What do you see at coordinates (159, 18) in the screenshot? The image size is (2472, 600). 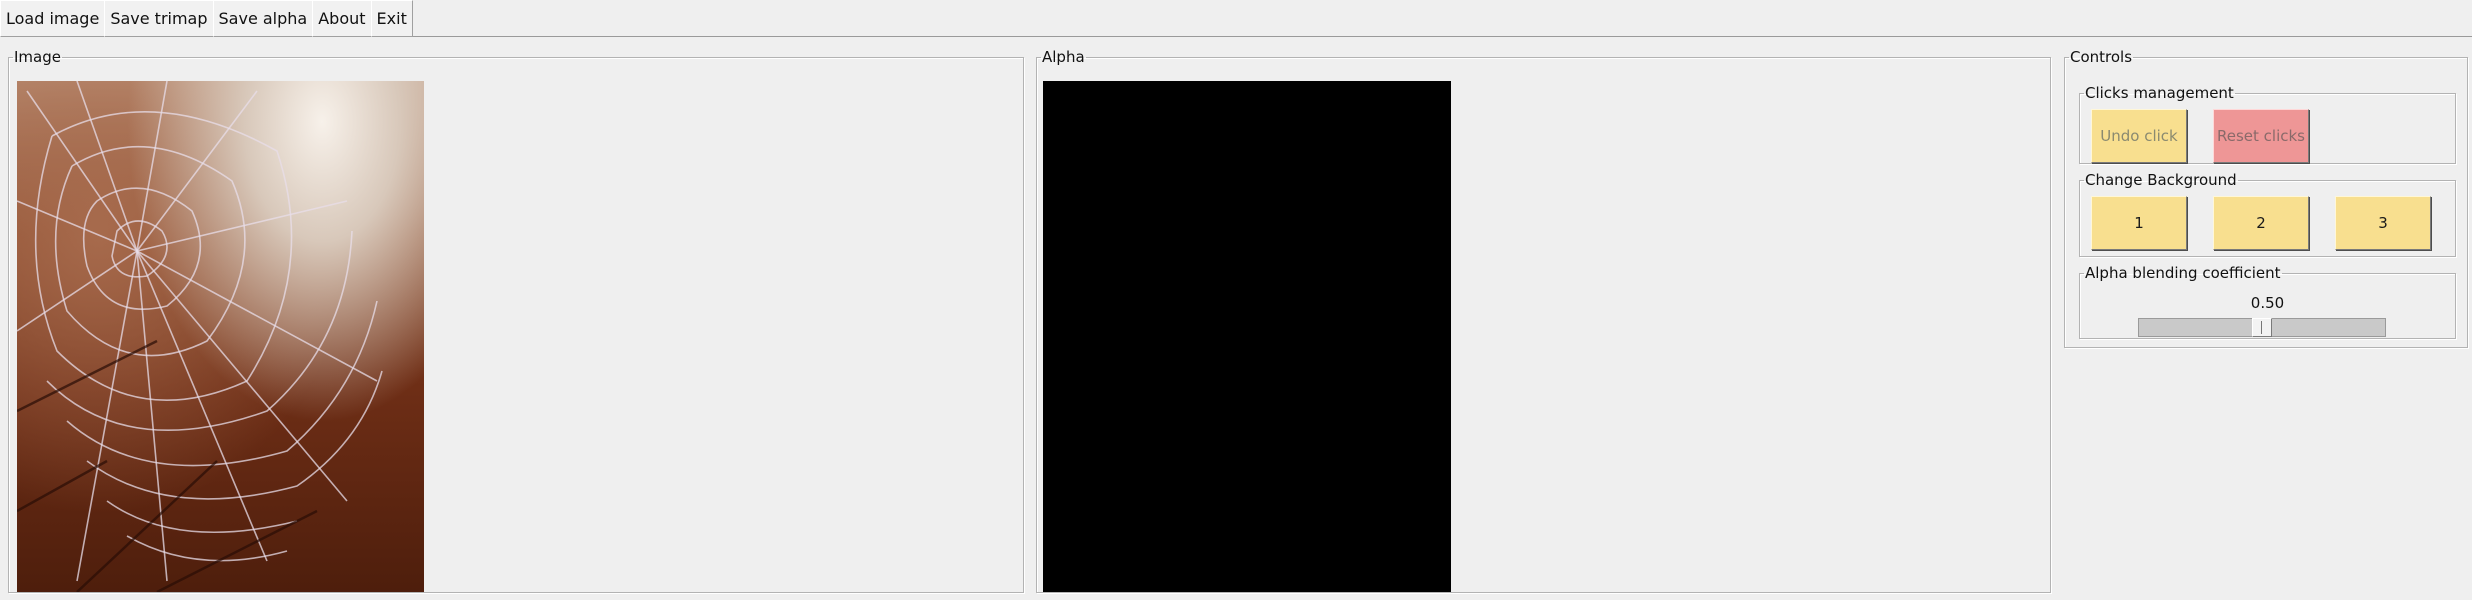 I see `save-trimap-button: Save trimap` at bounding box center [159, 18].